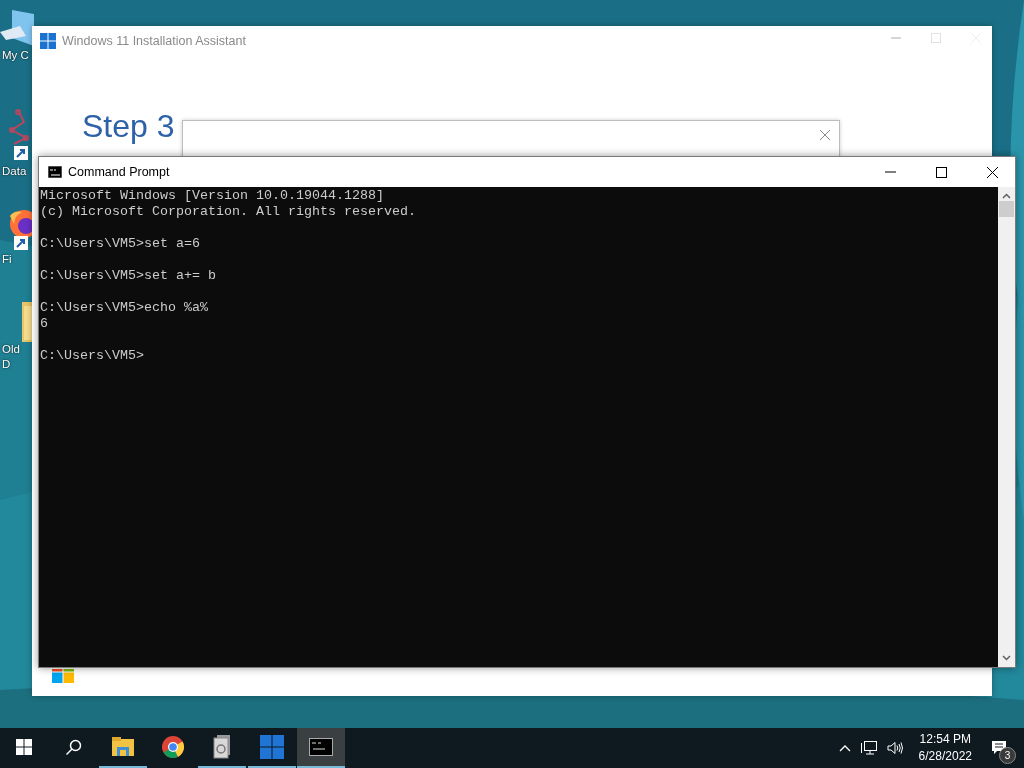  What do you see at coordinates (1006, 427) in the screenshot?
I see `scrollbar` at bounding box center [1006, 427].